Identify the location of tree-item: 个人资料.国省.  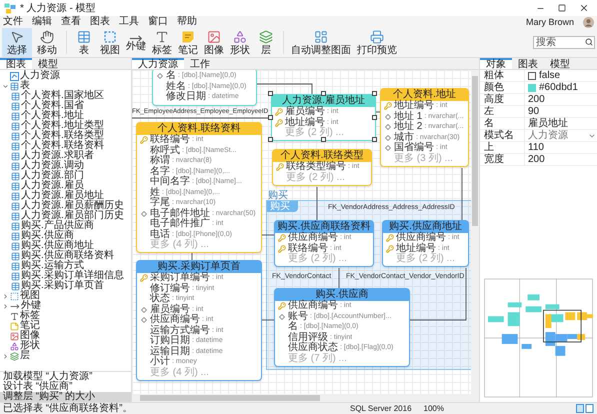
(52, 106).